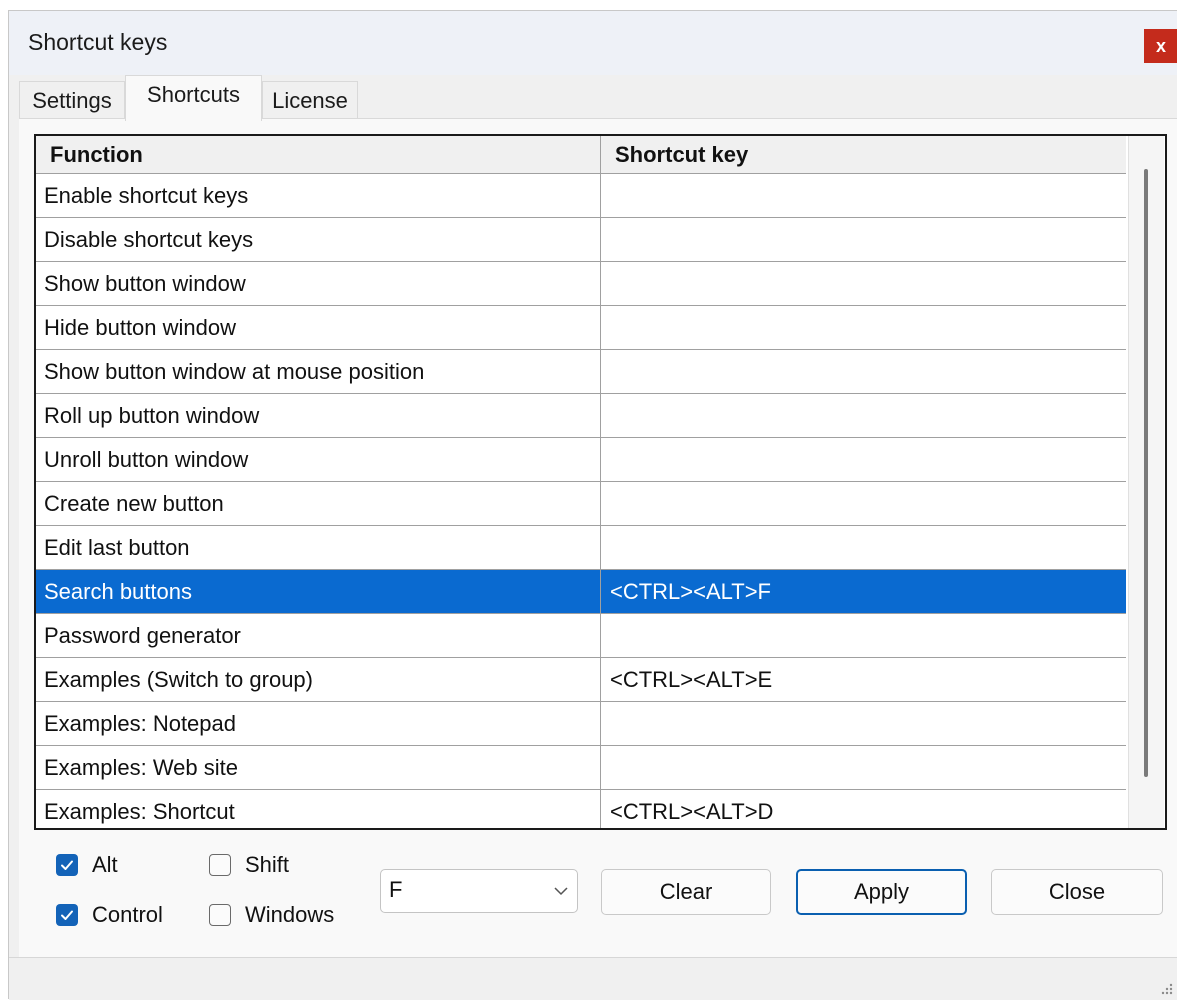  What do you see at coordinates (598, 98) in the screenshot?
I see `tab-strip: Settings Shortcuts License` at bounding box center [598, 98].